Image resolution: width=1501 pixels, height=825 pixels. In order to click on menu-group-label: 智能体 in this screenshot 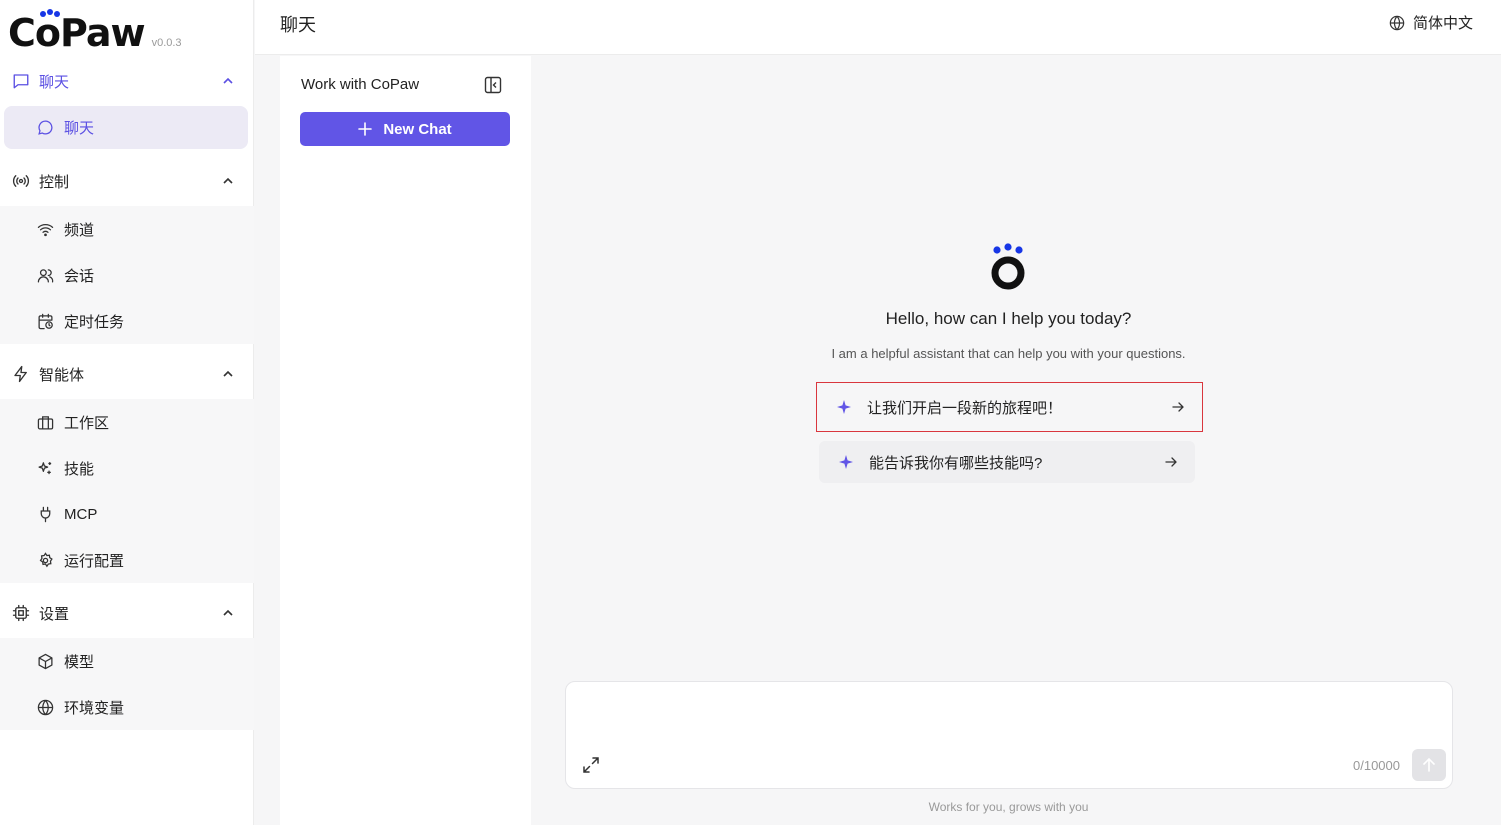, I will do `click(62, 375)`.